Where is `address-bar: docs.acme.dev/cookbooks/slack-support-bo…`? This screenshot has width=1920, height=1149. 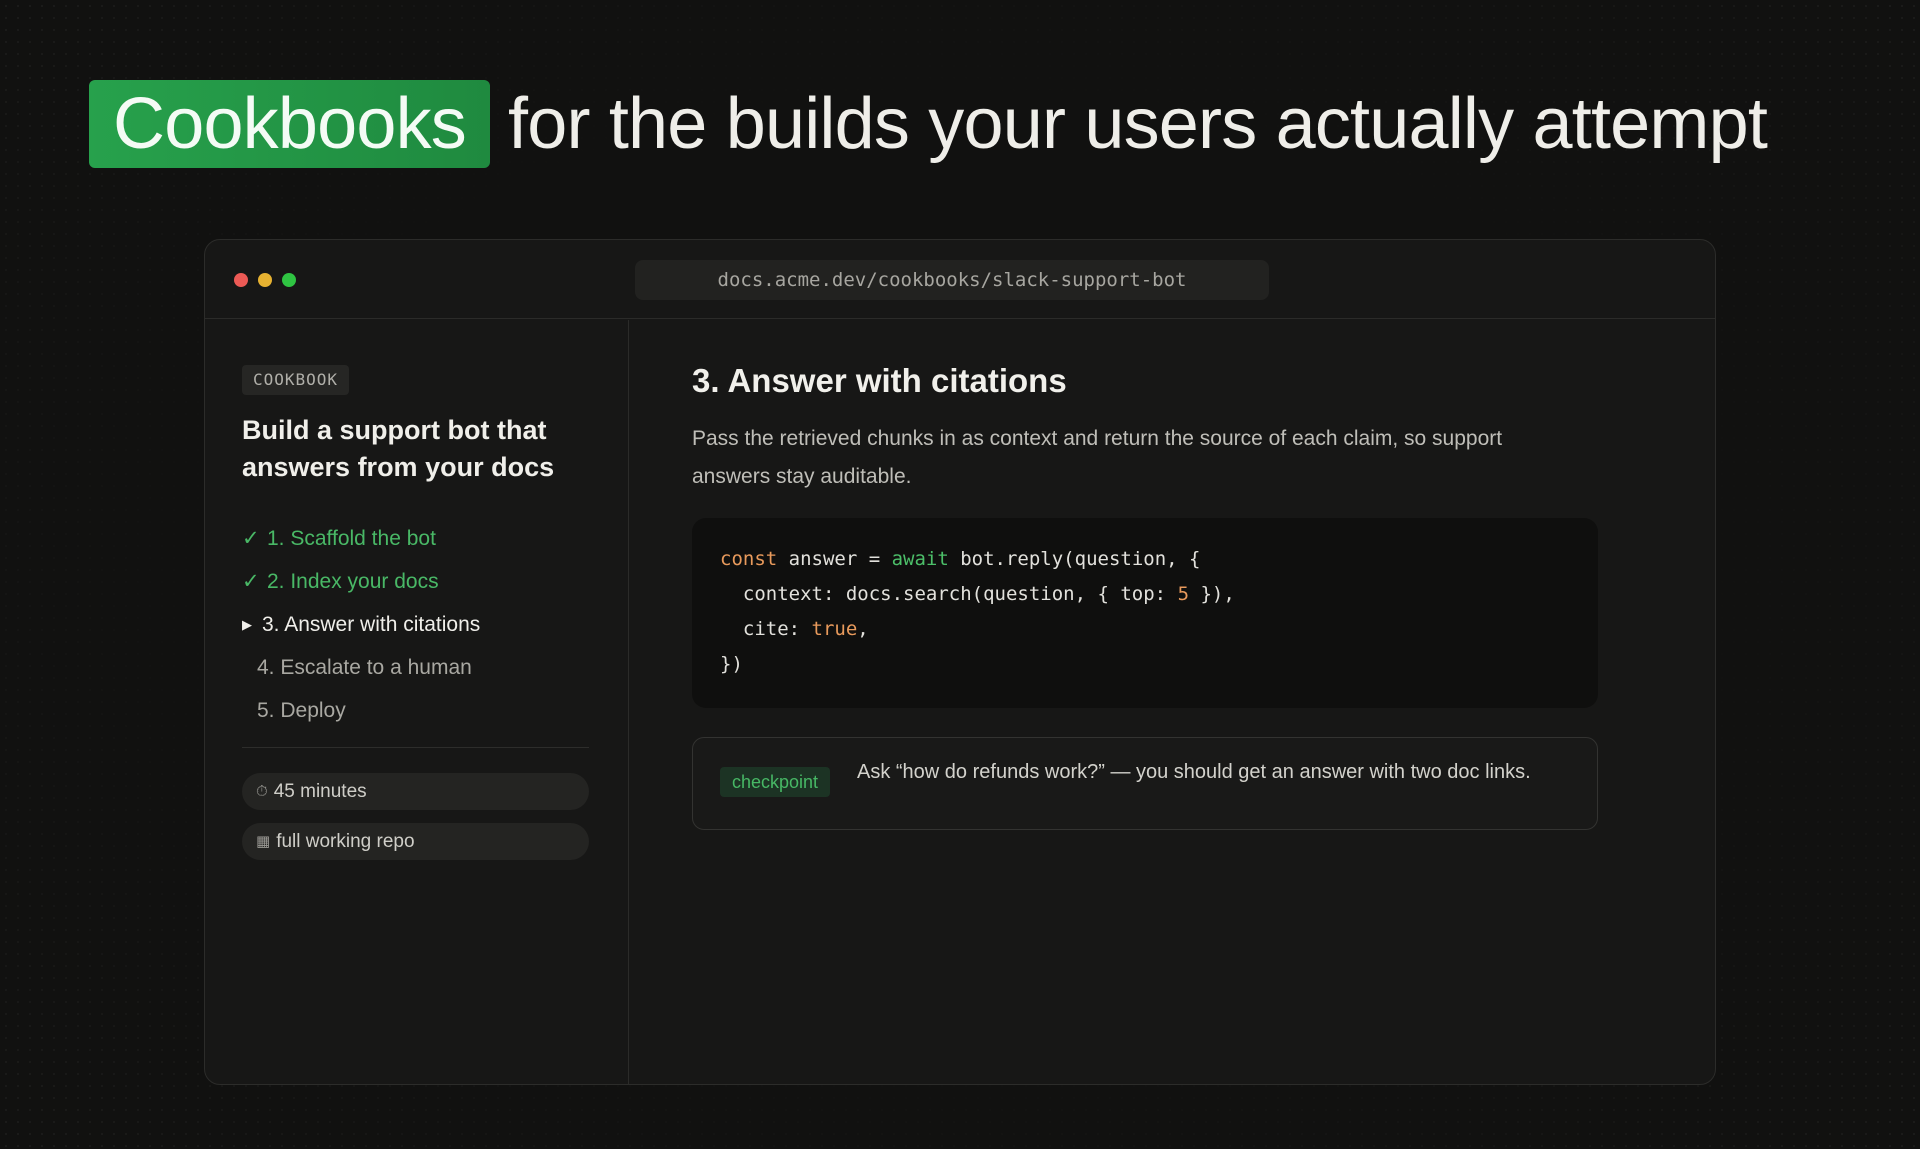 address-bar: docs.acme.dev/cookbooks/slack-support-bo… is located at coordinates (952, 280).